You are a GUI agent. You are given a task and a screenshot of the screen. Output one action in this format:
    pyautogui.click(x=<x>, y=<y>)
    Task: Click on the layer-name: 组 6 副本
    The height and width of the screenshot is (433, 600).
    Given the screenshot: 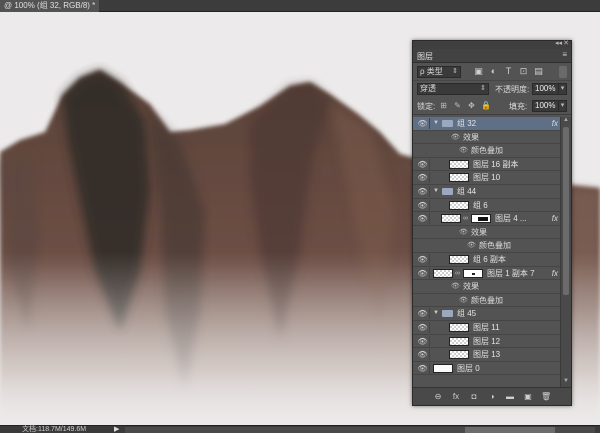 What is the action you would take?
    pyautogui.click(x=489, y=259)
    